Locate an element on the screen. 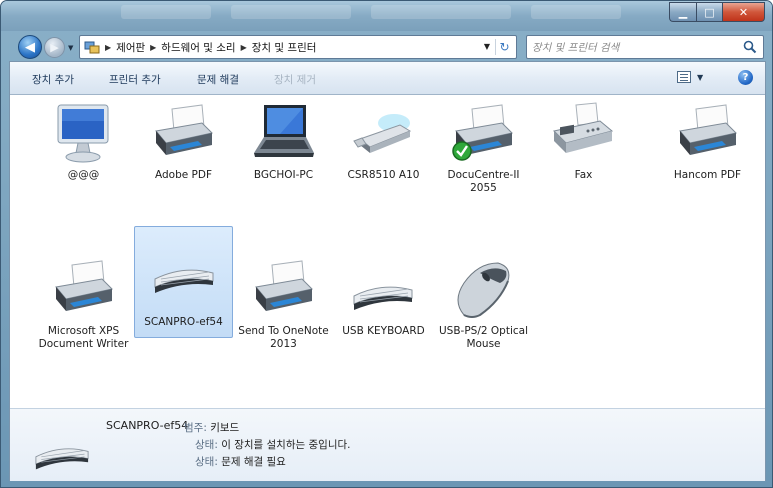 The image size is (773, 488). title-bar: ▁ □ ✕ is located at coordinates (386, 16).